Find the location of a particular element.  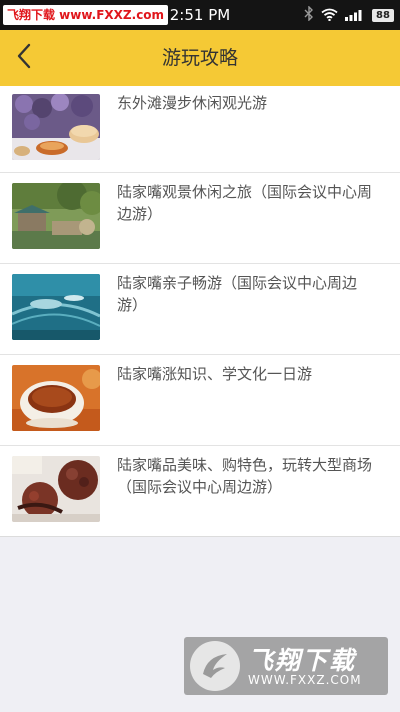

list-item: 陆家嘴品美味、购特色，玩转大型商场（国际会议中心周边游） is located at coordinates (200, 491).